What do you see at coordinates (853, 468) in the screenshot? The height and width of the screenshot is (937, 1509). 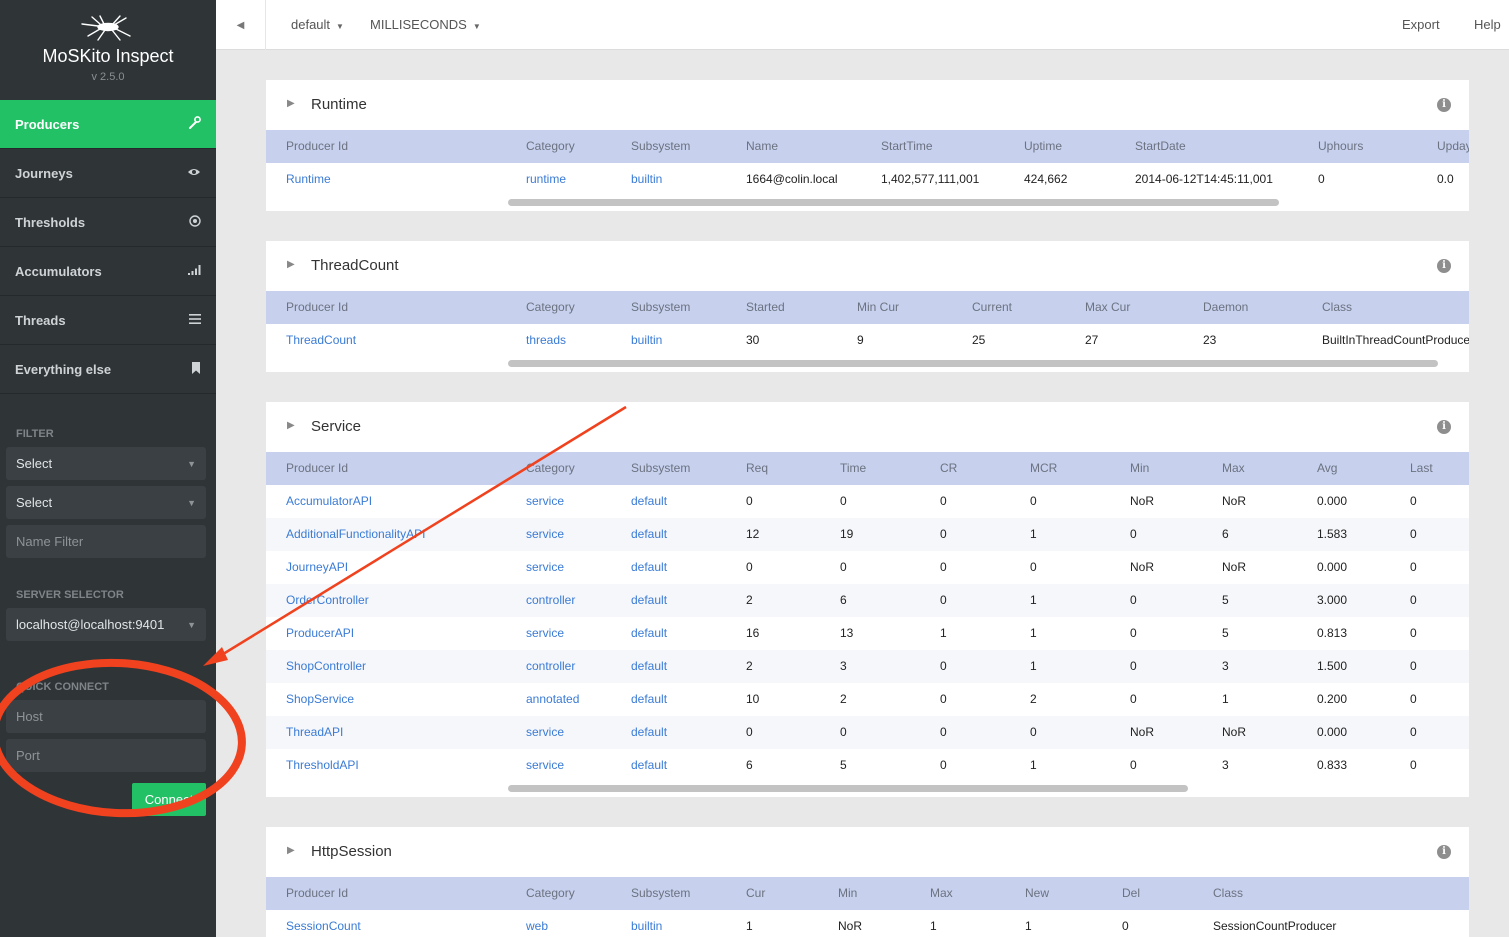 I see `column-header: Time` at bounding box center [853, 468].